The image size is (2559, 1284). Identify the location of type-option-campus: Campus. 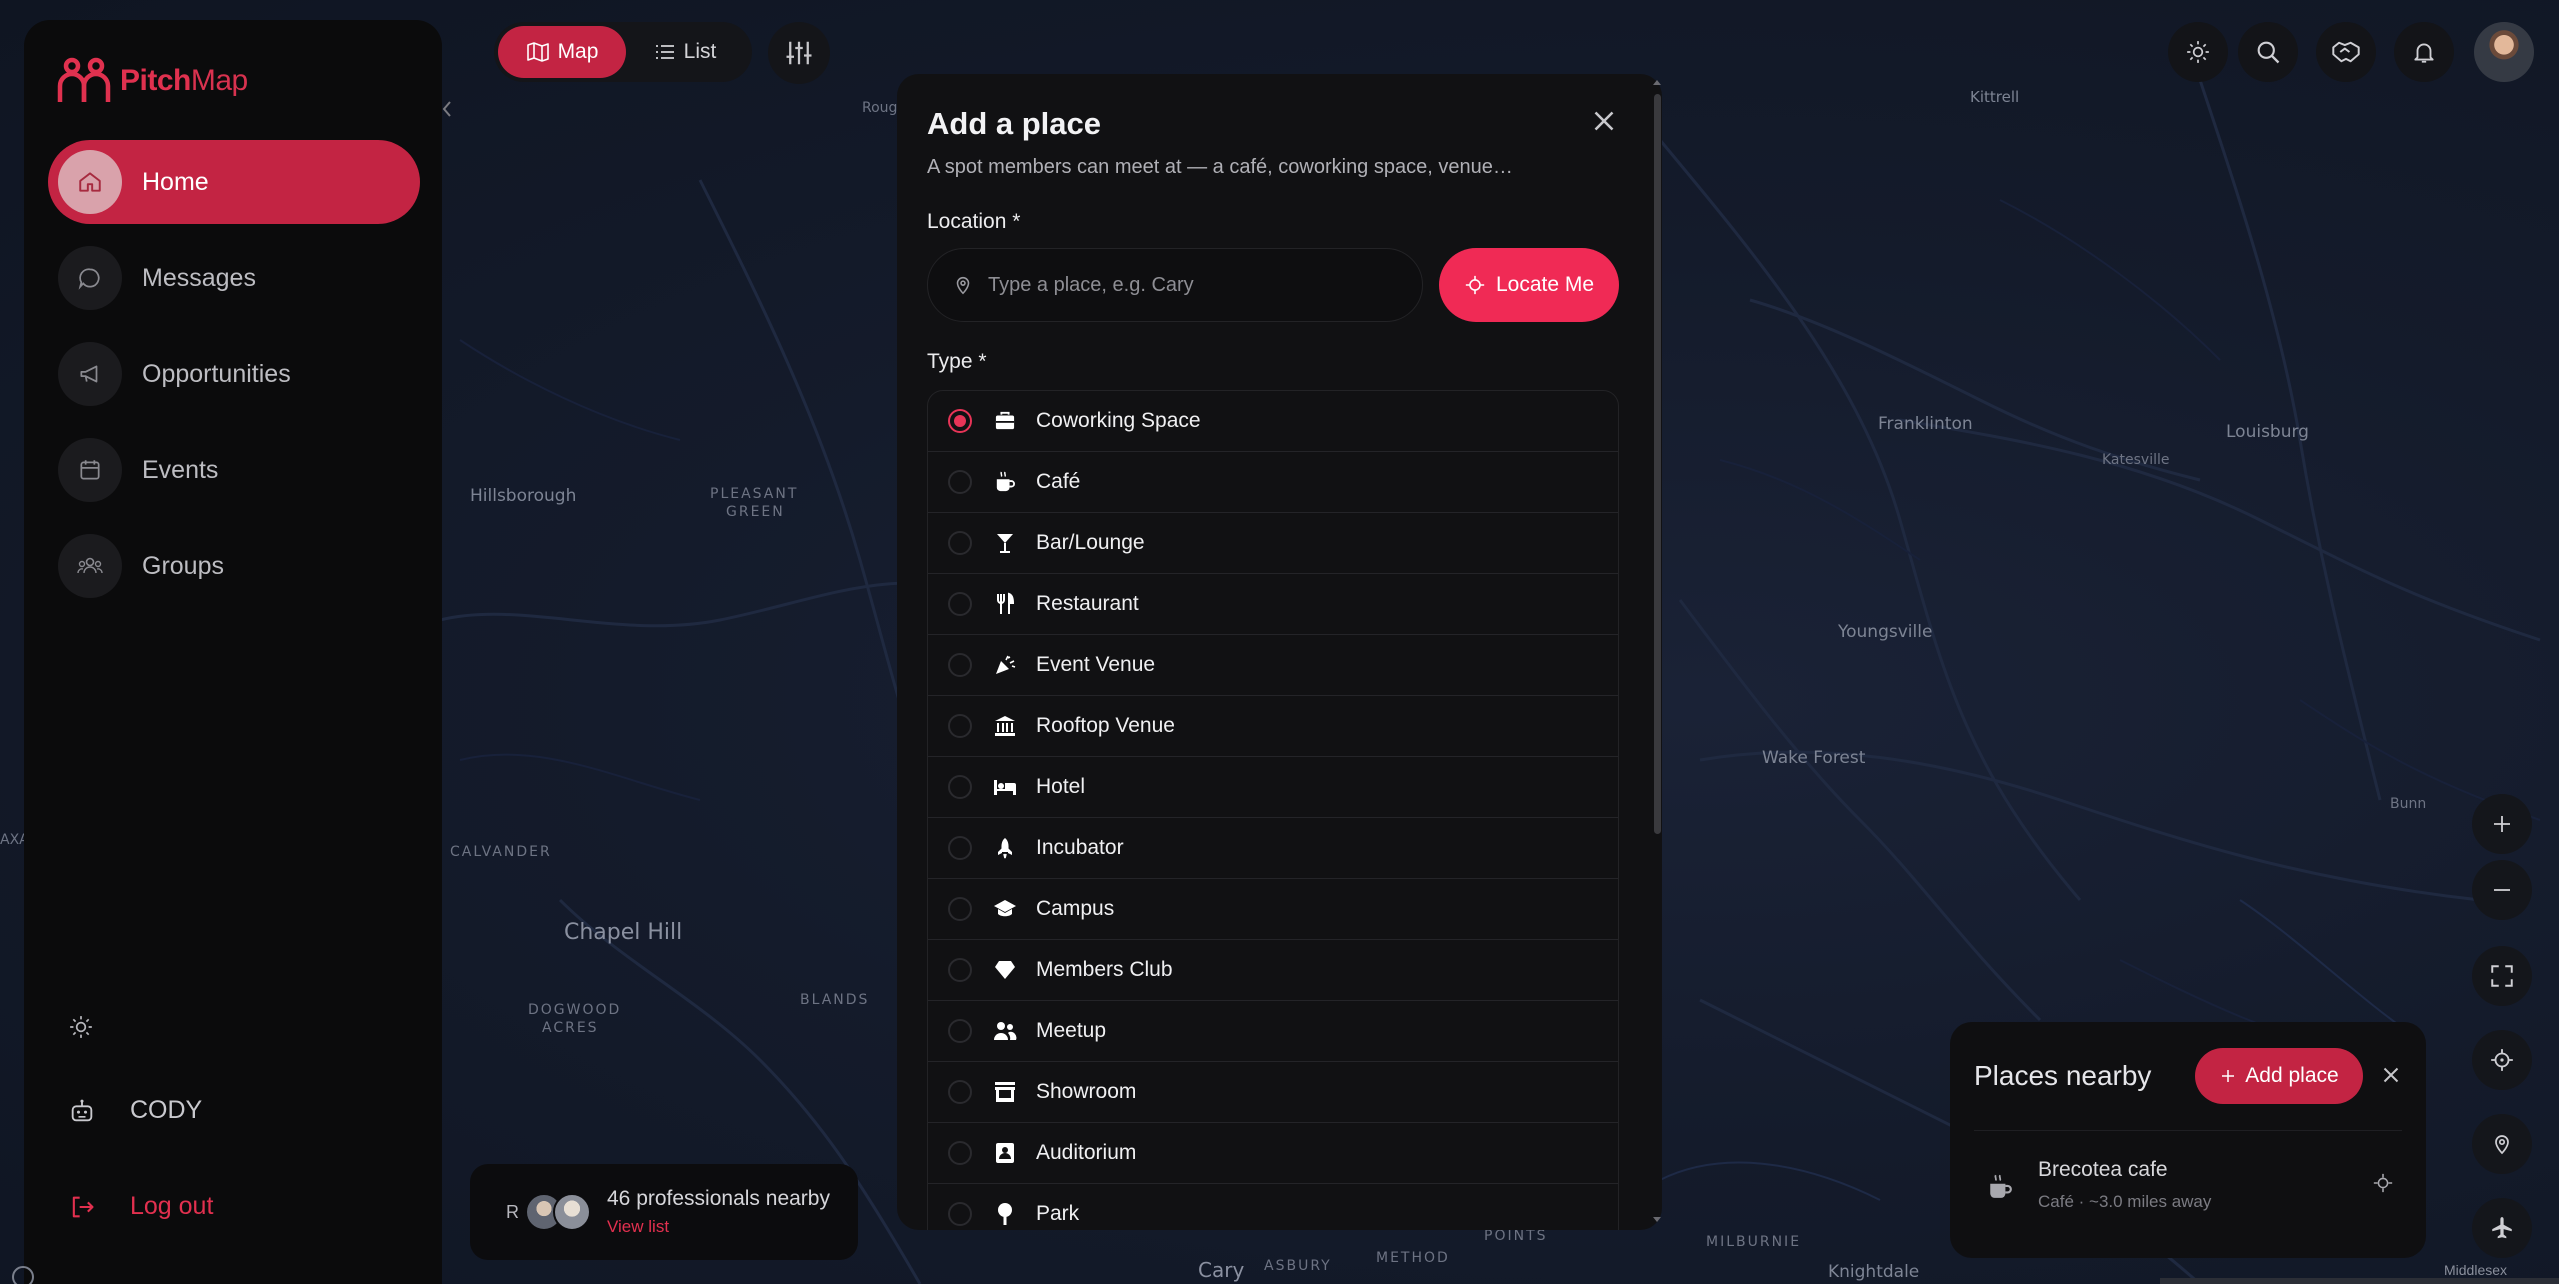
(1273, 909).